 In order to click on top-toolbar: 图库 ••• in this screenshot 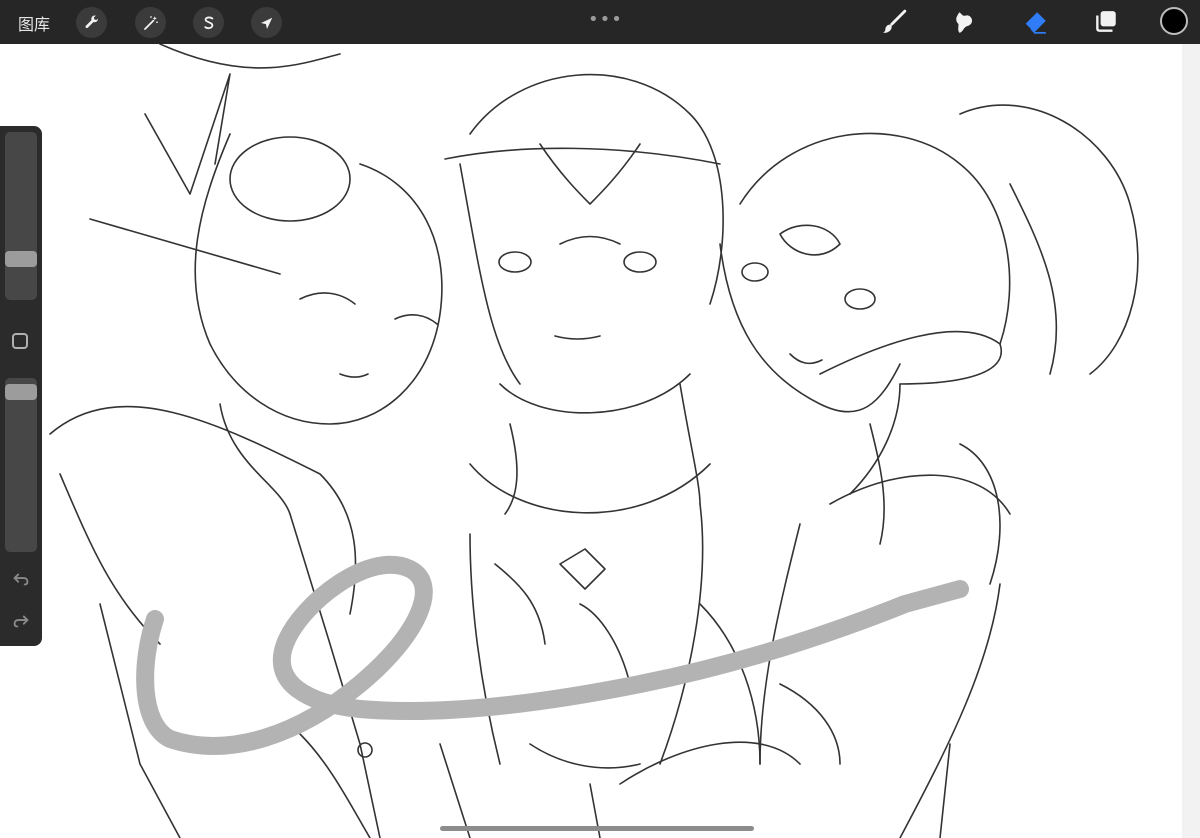, I will do `click(600, 22)`.